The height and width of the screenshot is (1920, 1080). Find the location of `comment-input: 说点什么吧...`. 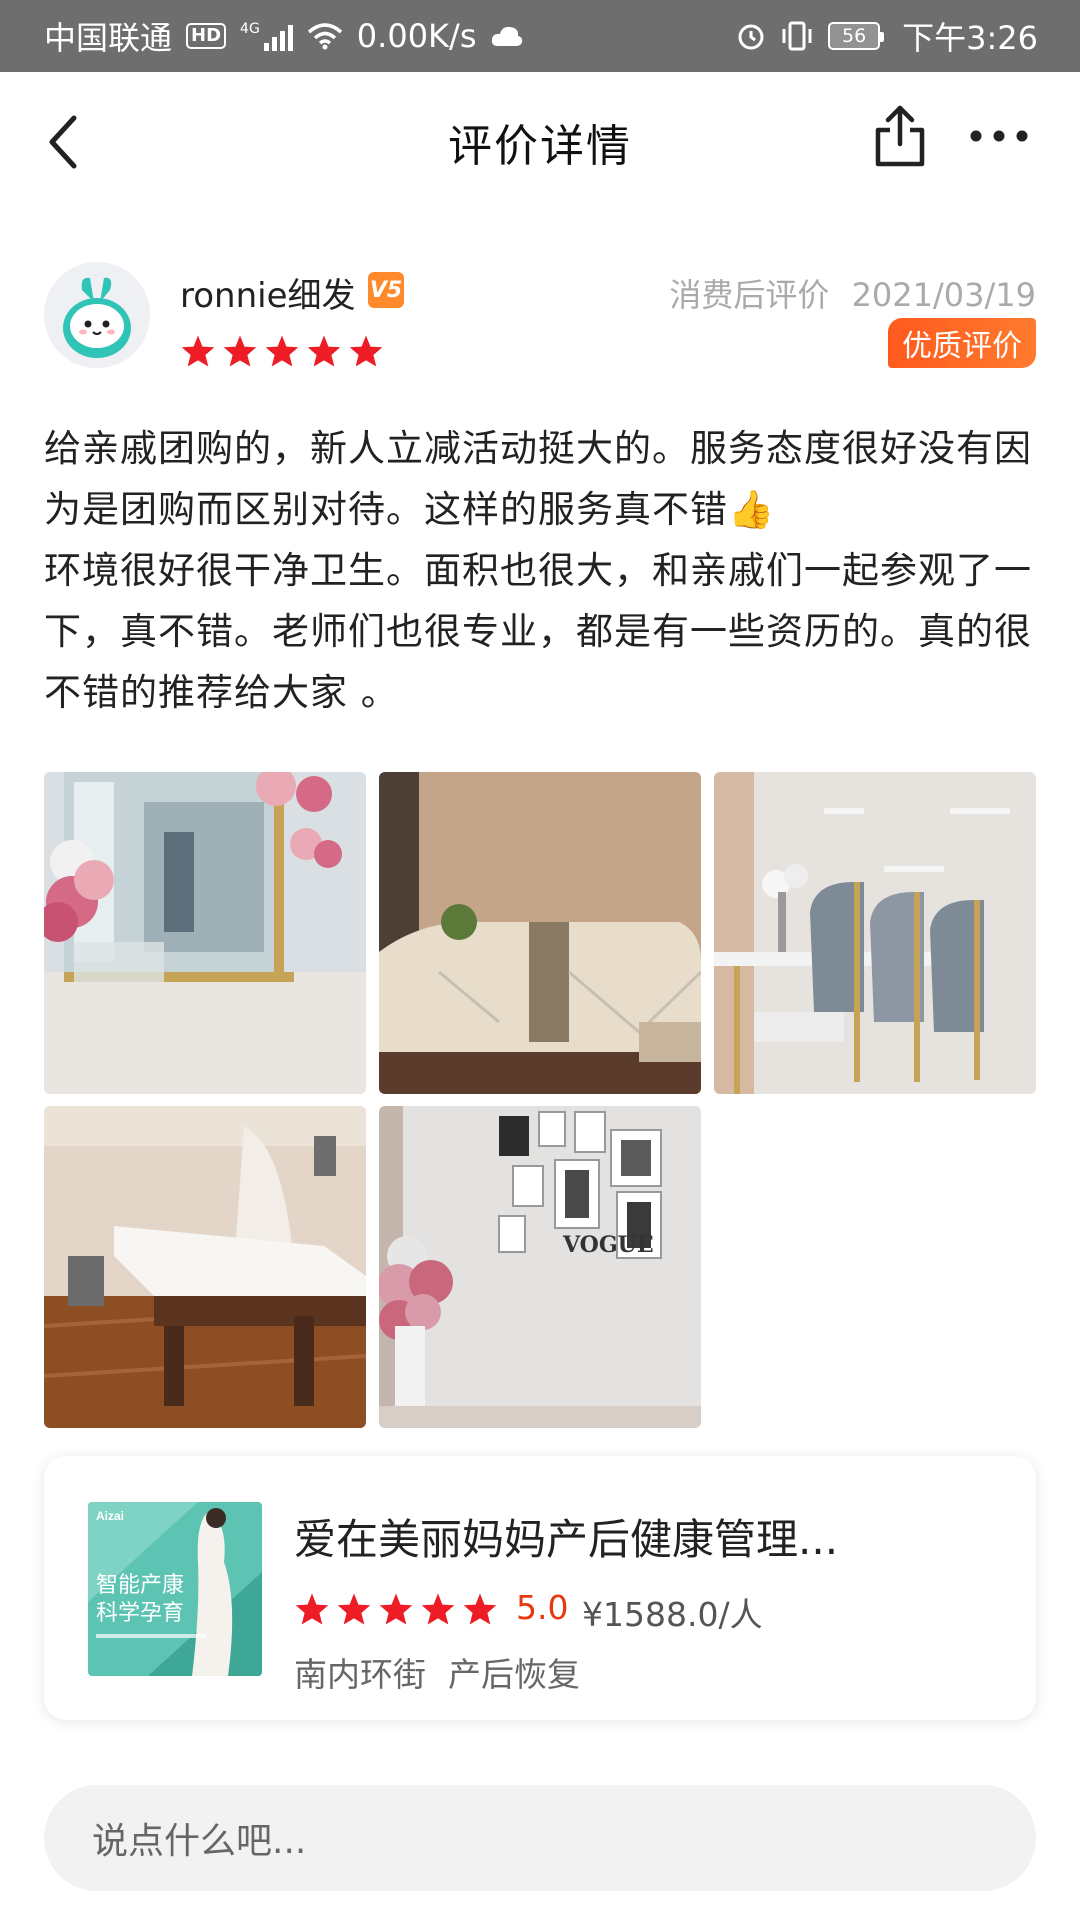

comment-input: 说点什么吧... is located at coordinates (540, 1838).